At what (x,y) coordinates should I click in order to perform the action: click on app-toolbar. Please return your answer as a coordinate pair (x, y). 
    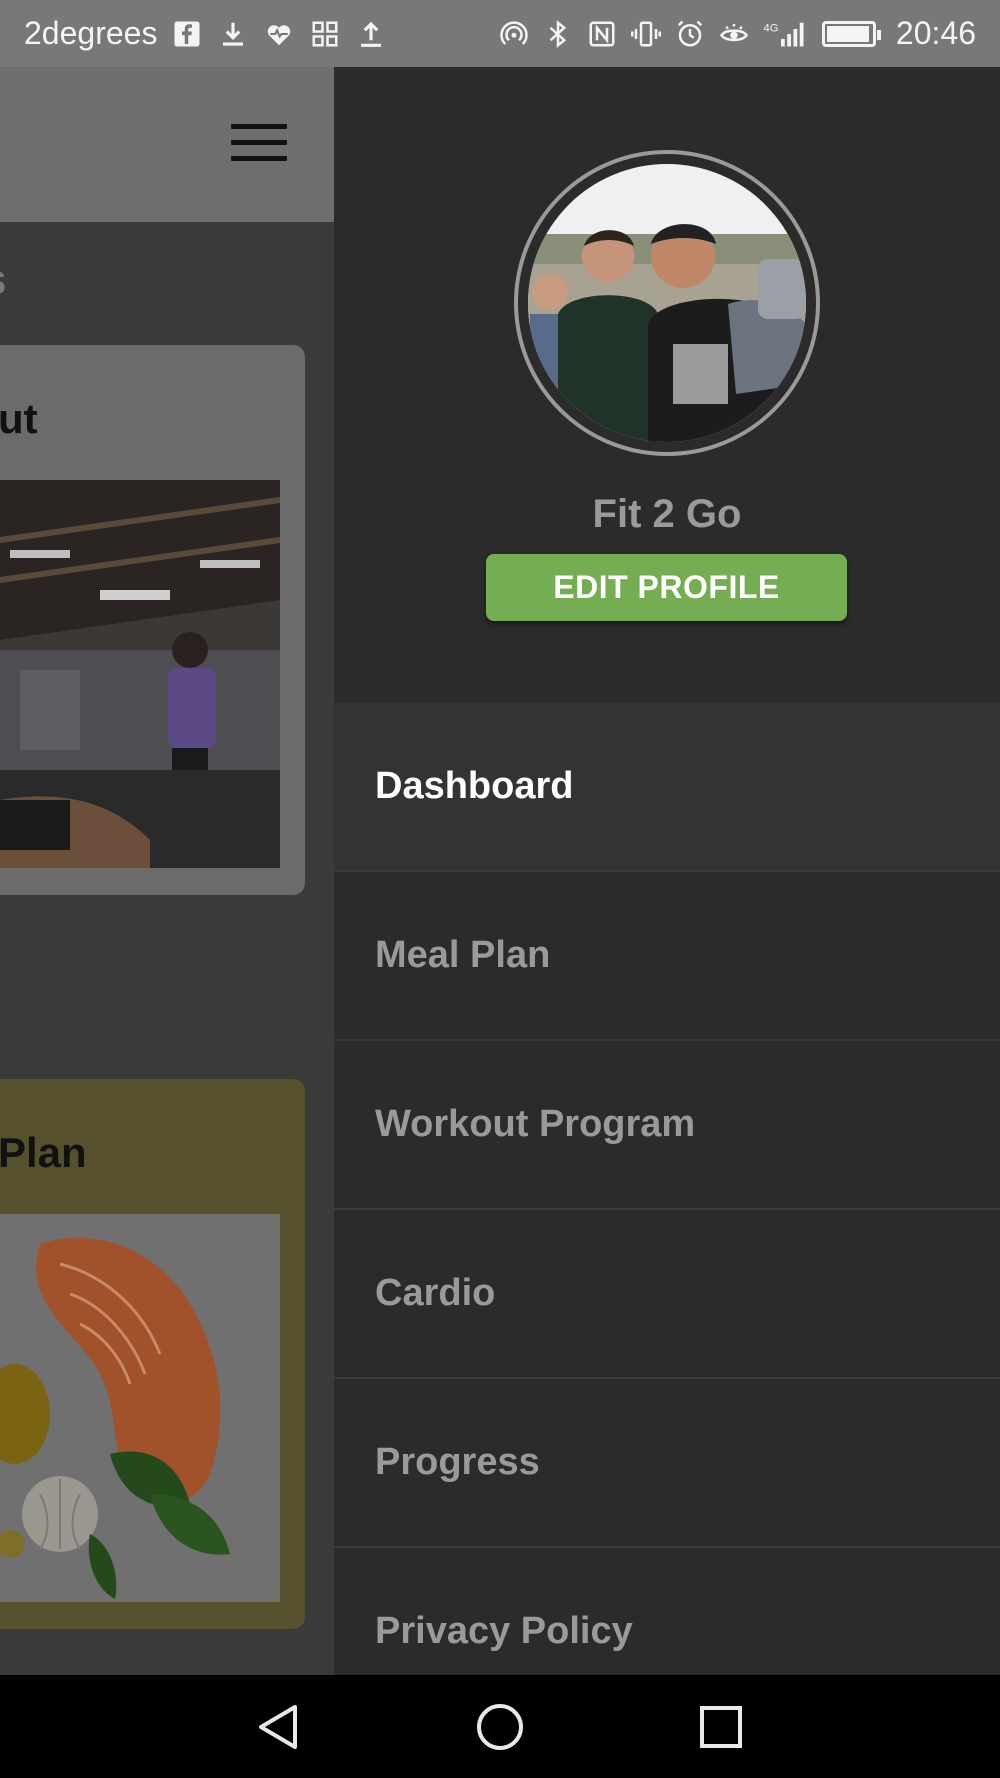
    Looking at the image, I should click on (167, 144).